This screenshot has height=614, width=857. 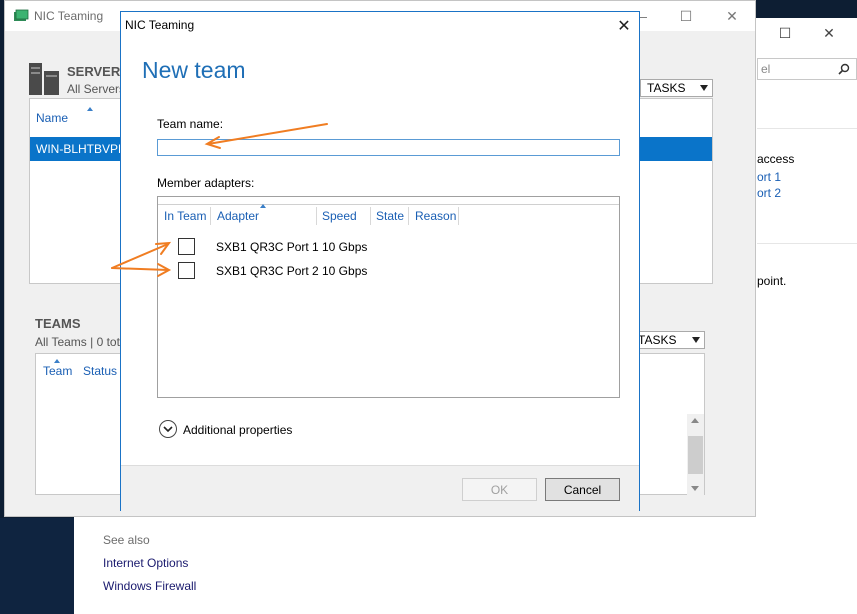 I want to click on column-header-reason: Reason, so click(x=435, y=216).